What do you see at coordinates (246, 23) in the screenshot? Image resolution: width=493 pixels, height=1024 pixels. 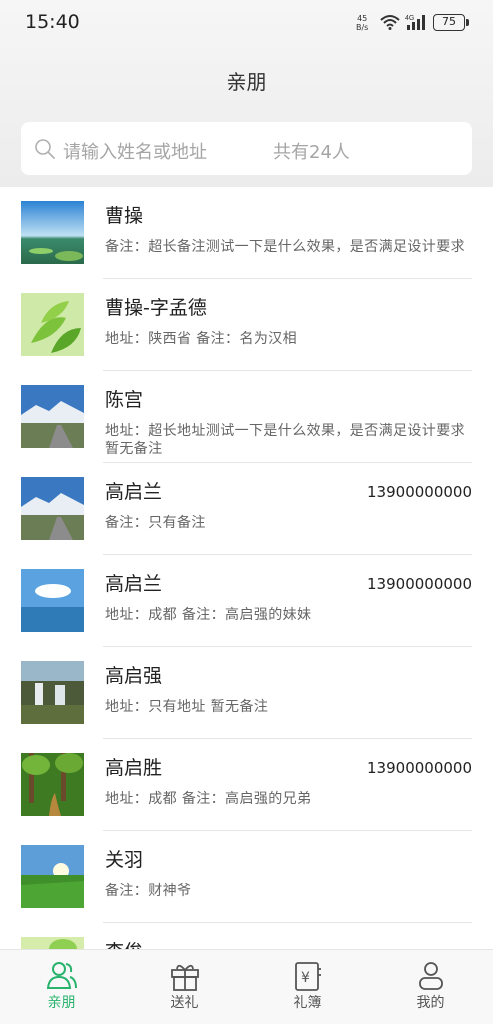 I see `status-bar: 15:40 45 B/s 4G 75` at bounding box center [246, 23].